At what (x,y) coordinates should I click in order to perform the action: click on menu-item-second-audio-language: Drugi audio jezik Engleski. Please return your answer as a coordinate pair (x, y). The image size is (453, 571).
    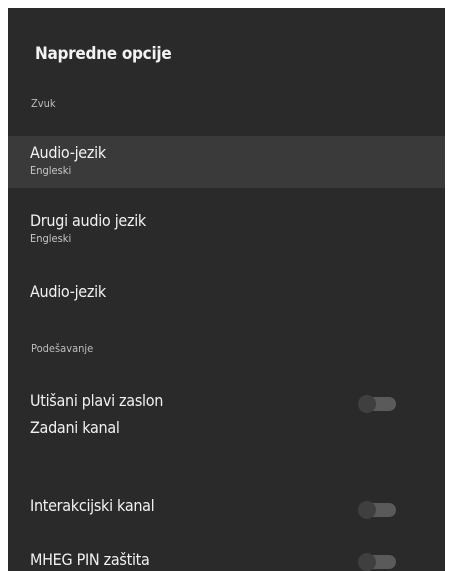
    Looking at the image, I should click on (226, 229).